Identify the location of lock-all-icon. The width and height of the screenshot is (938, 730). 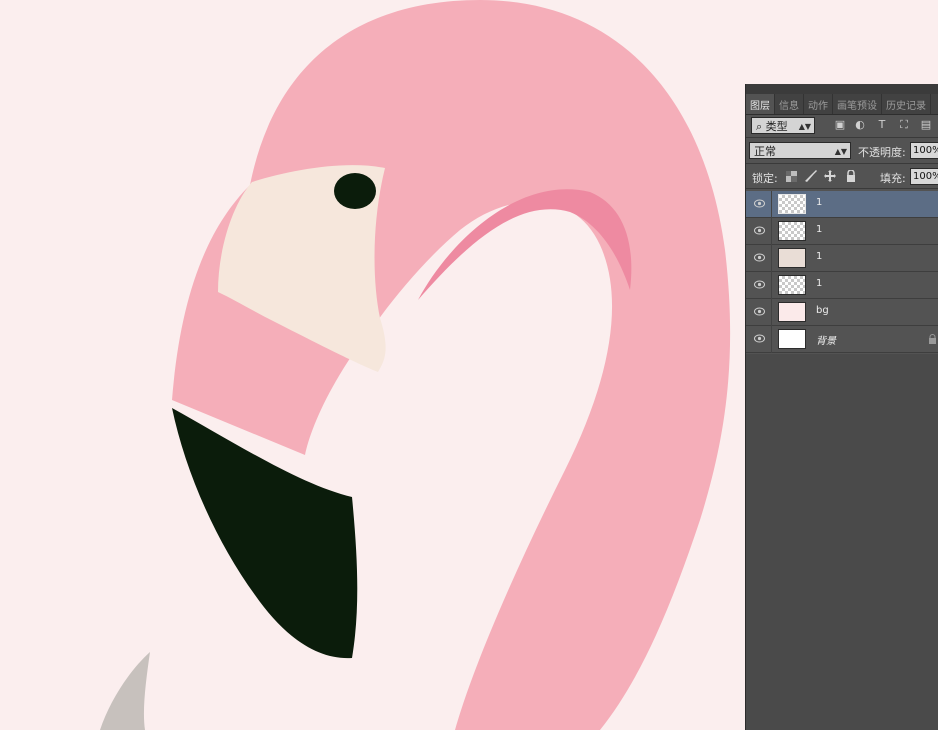
(851, 176).